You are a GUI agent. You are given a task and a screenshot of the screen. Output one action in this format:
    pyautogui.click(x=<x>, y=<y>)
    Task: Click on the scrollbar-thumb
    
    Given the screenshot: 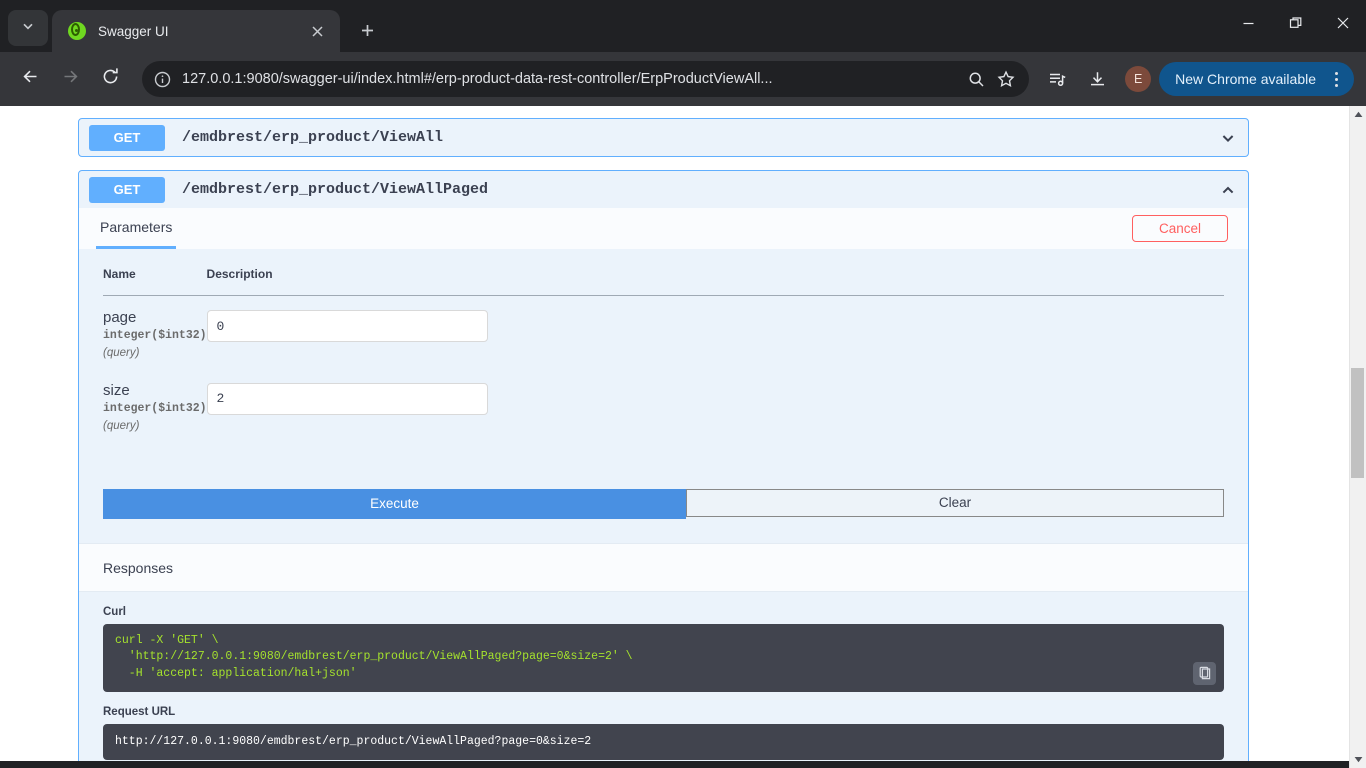 What is the action you would take?
    pyautogui.click(x=1357, y=423)
    